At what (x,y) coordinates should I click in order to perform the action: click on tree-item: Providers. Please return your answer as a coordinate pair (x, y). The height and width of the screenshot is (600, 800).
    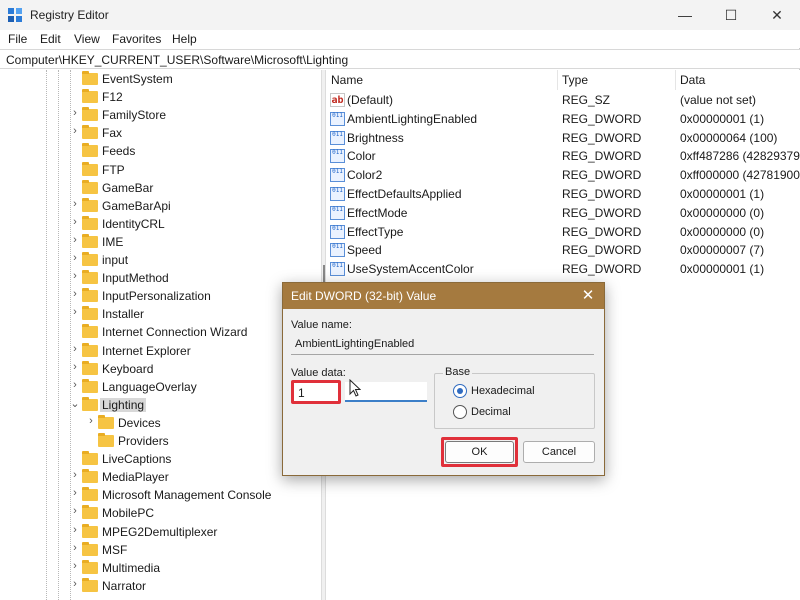
    Looking at the image, I should click on (160, 441).